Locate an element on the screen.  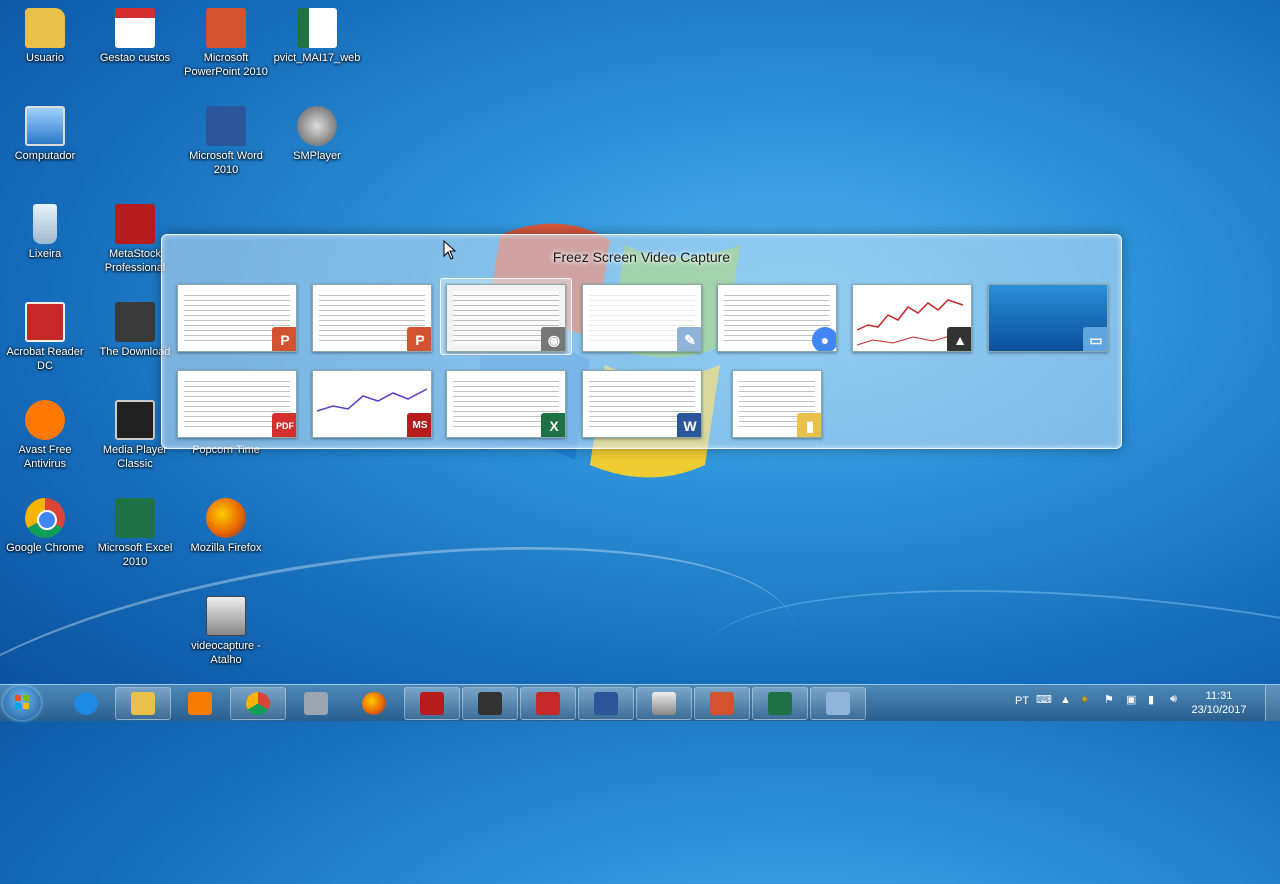
chart-app-icon: ▲ is located at coordinates (959, 339).